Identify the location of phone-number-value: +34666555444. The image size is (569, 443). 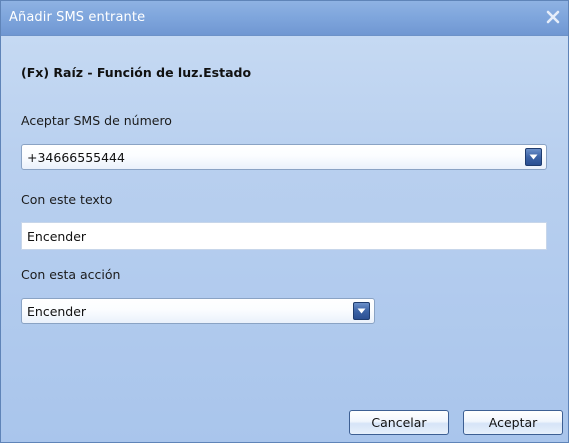
(76, 157).